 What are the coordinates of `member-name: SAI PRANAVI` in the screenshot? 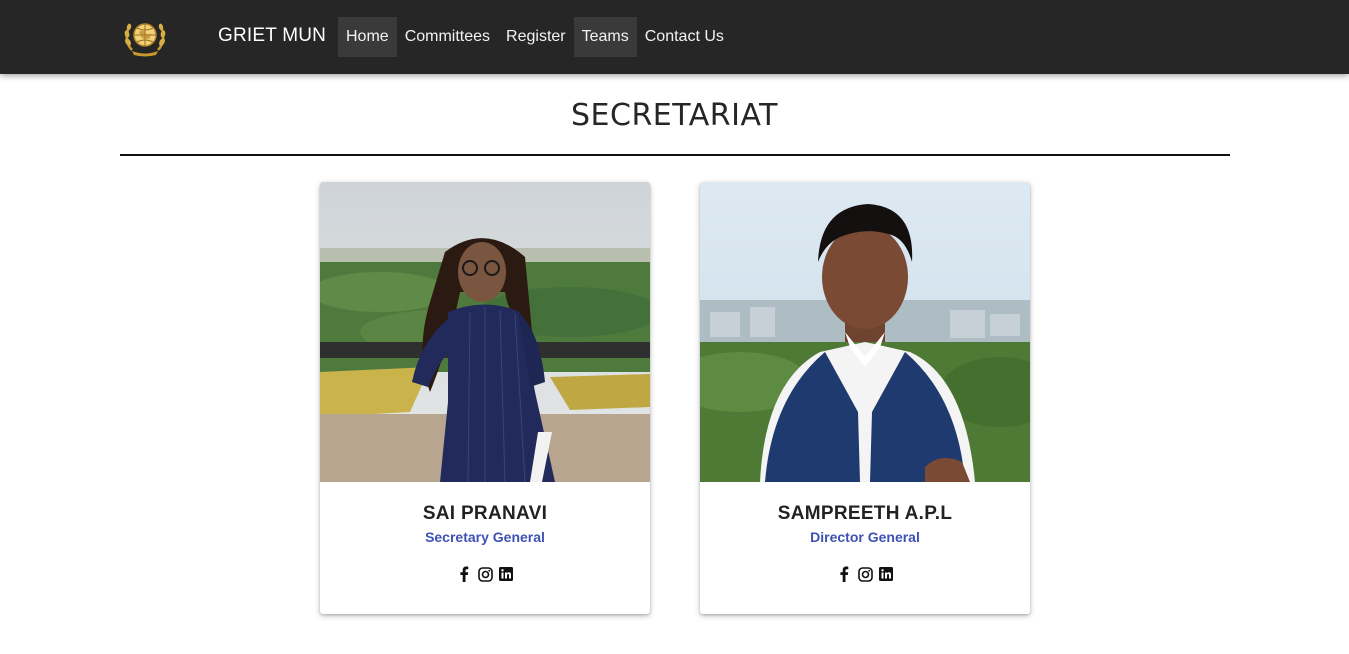 It's located at (485, 513).